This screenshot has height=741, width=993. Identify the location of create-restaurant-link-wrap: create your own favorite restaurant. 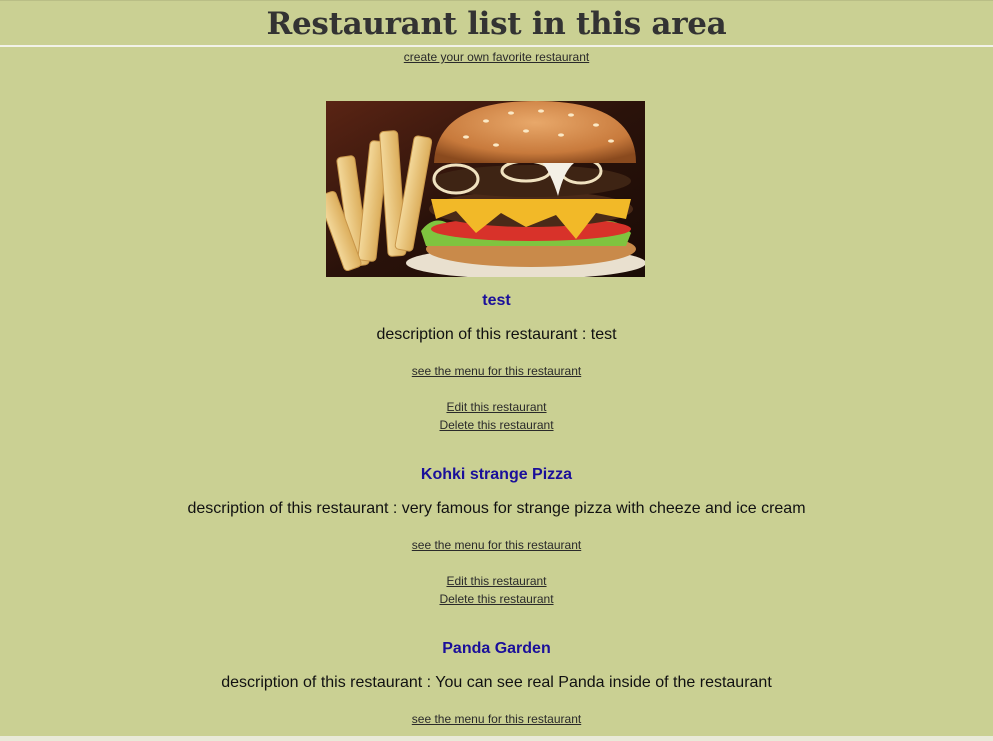
(496, 57).